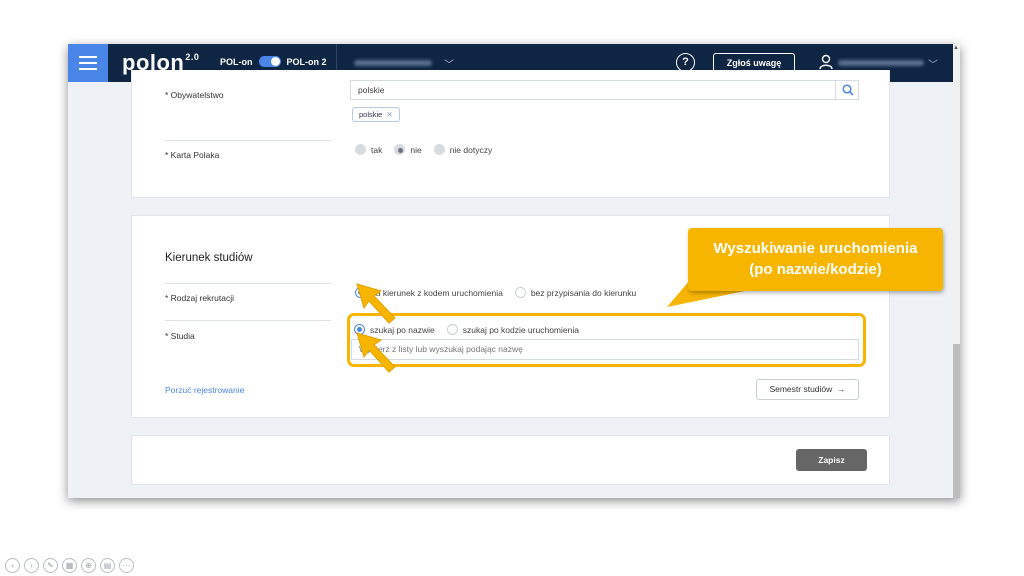 This screenshot has height=576, width=1024. What do you see at coordinates (847, 90) in the screenshot?
I see `search-icon` at bounding box center [847, 90].